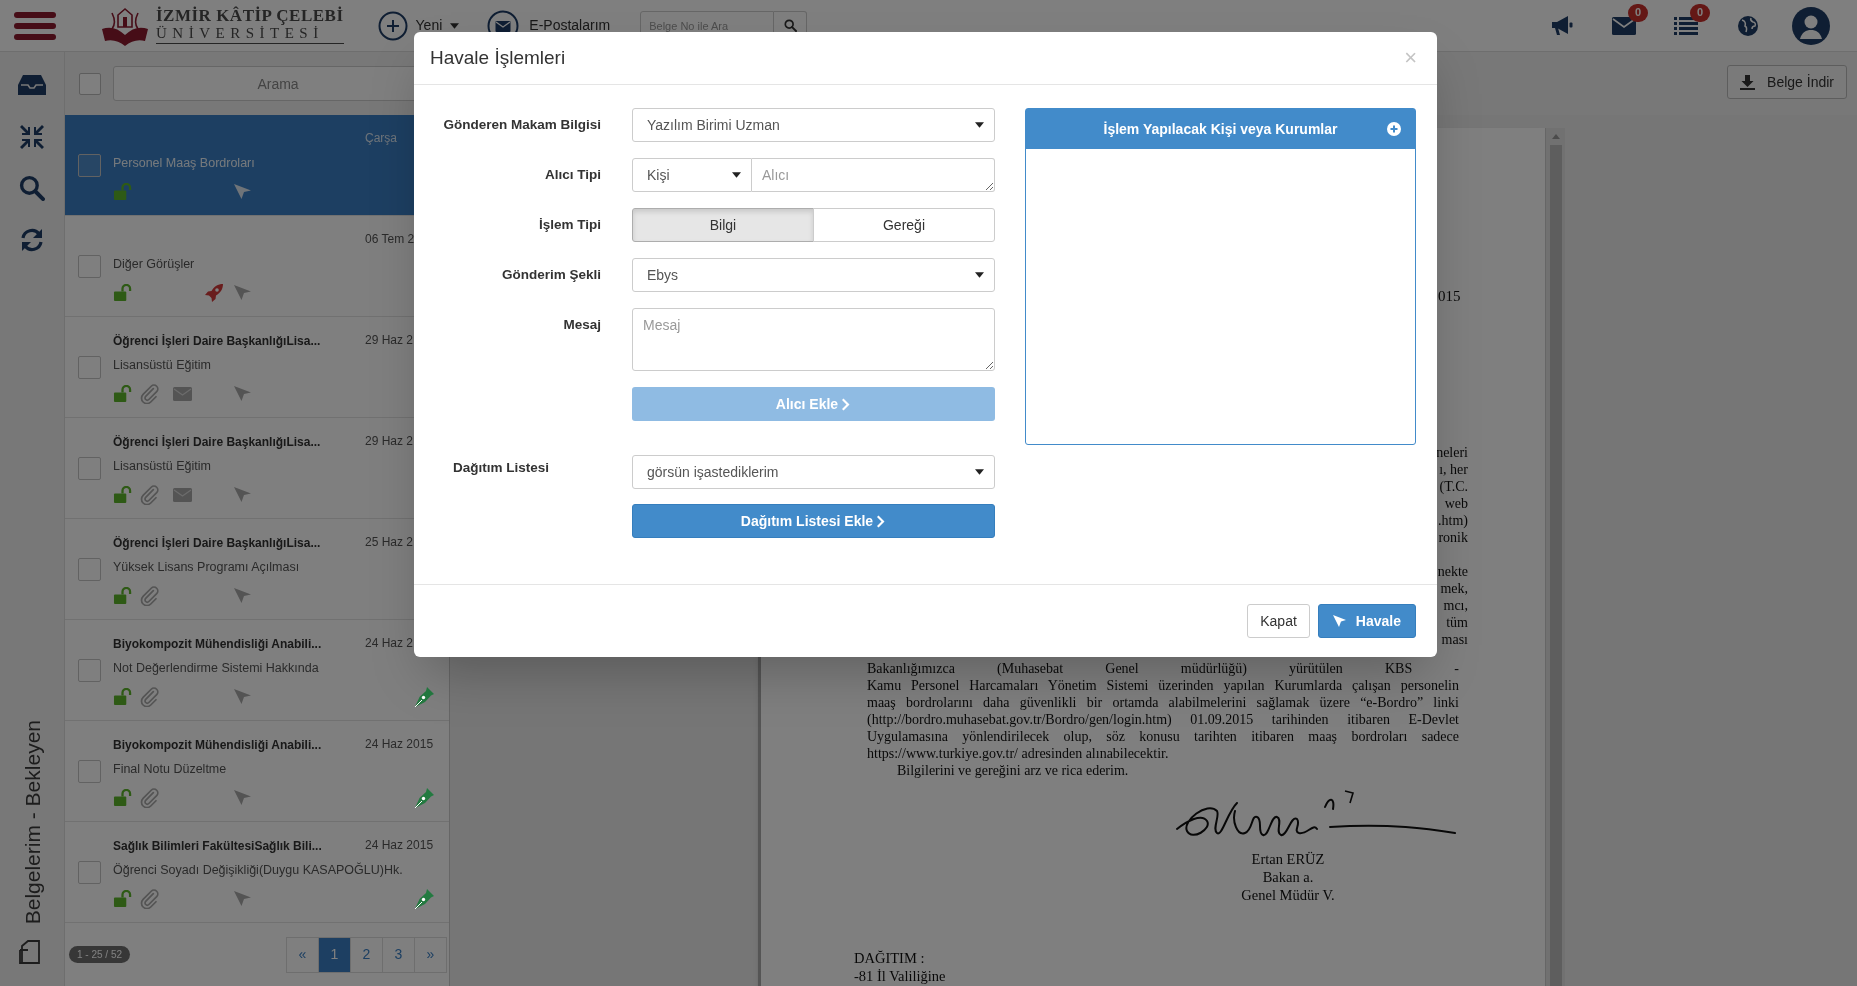 Image resolution: width=1857 pixels, height=986 pixels. I want to click on document-text-line: Bilgilerini ve gereğini arz ve rica ederim., so click(1013, 770).